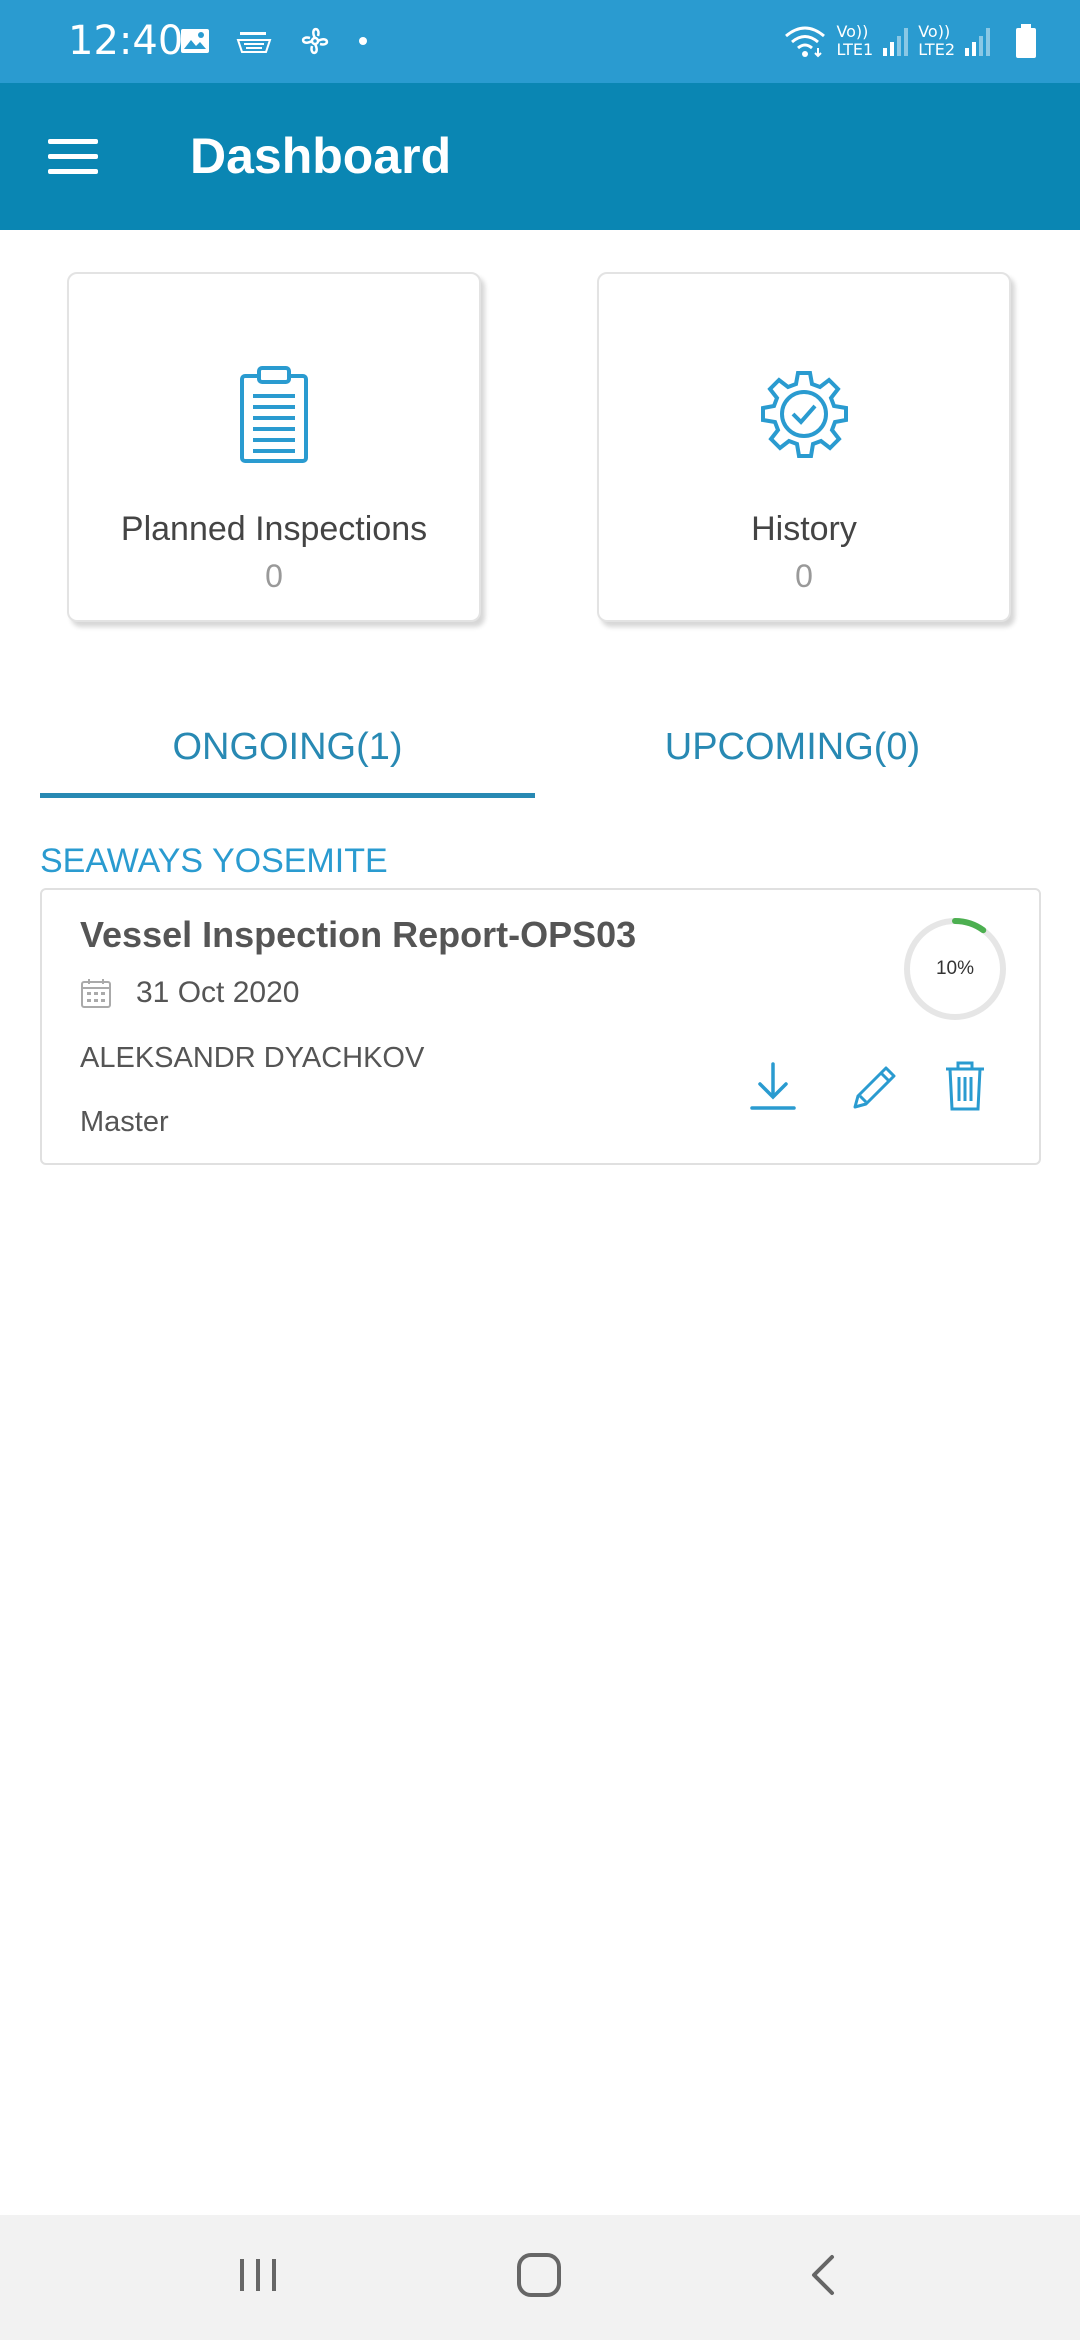 This screenshot has height=2340, width=1080. I want to click on status-icons-left, so click(274, 41).